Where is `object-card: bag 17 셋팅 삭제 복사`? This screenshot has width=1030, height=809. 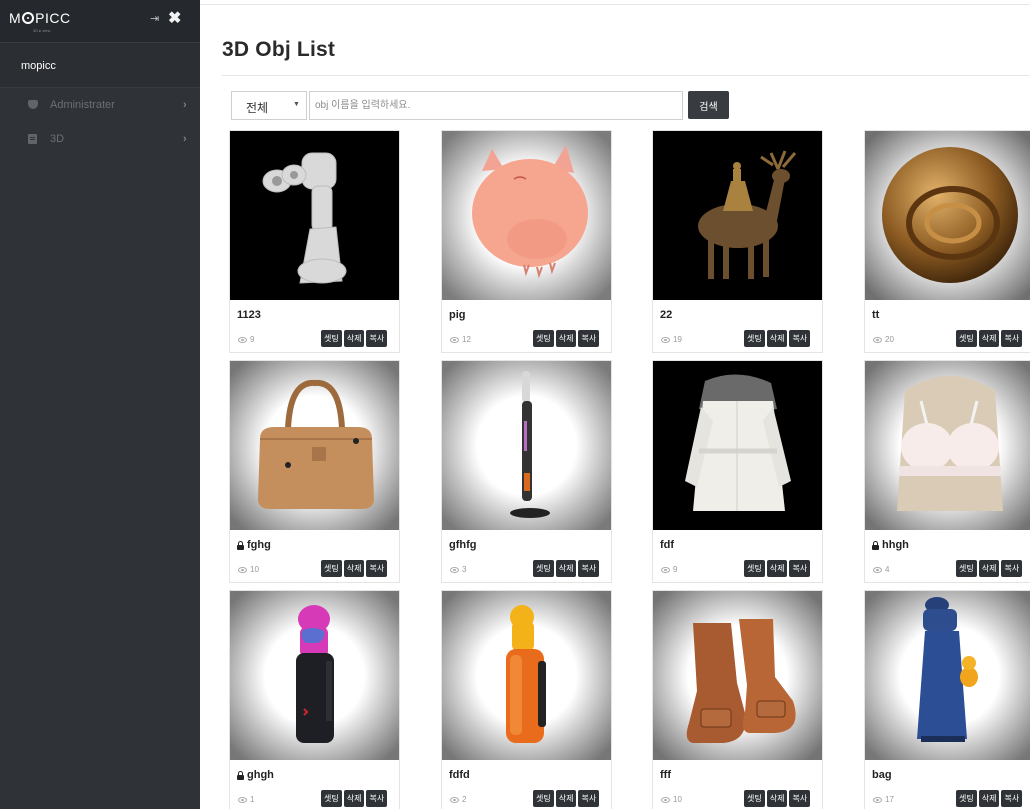
object-card: bag 17 셋팅 삭제 복사 is located at coordinates (947, 699).